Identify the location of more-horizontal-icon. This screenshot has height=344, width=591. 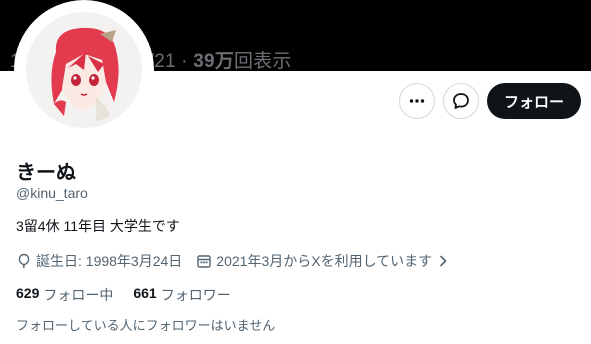
(417, 101).